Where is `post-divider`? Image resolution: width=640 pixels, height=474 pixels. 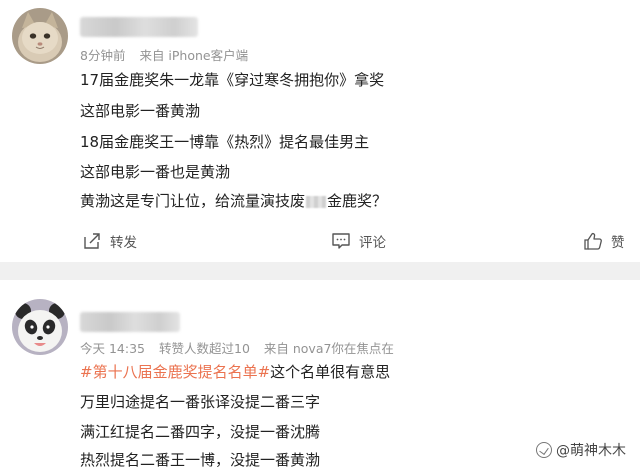 post-divider is located at coordinates (320, 271).